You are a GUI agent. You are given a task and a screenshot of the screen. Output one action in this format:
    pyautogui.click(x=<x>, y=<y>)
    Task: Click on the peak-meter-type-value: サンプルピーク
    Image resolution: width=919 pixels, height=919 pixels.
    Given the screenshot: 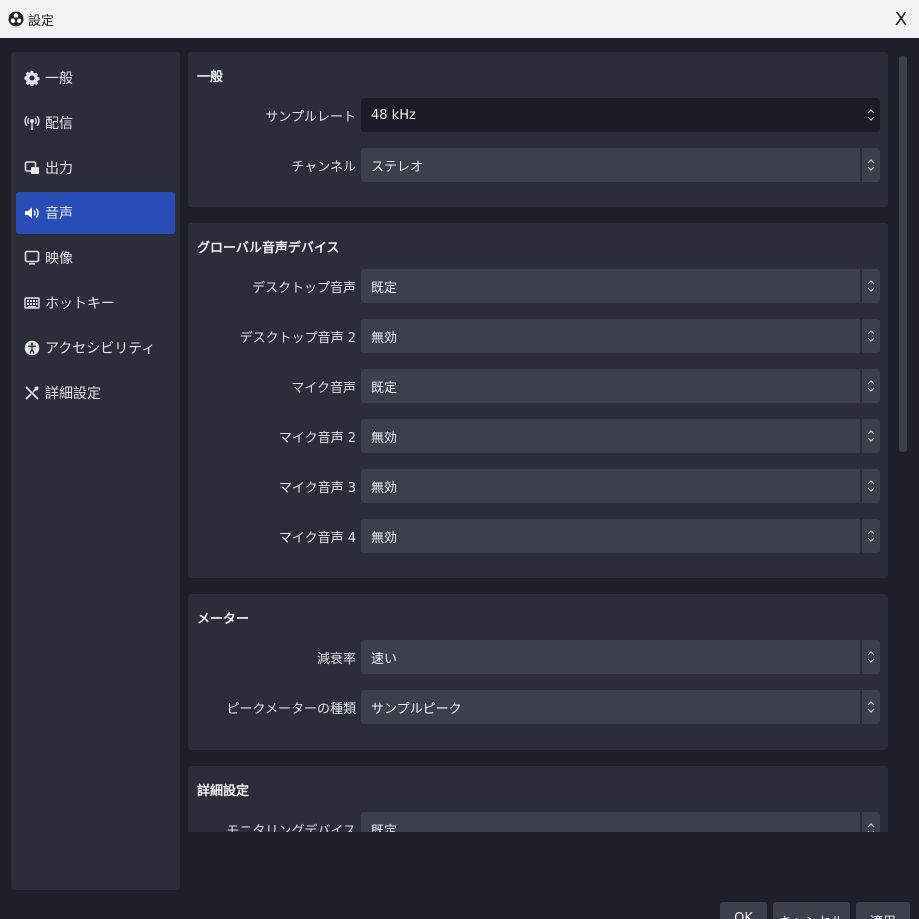 What is the action you would take?
    pyautogui.click(x=416, y=709)
    